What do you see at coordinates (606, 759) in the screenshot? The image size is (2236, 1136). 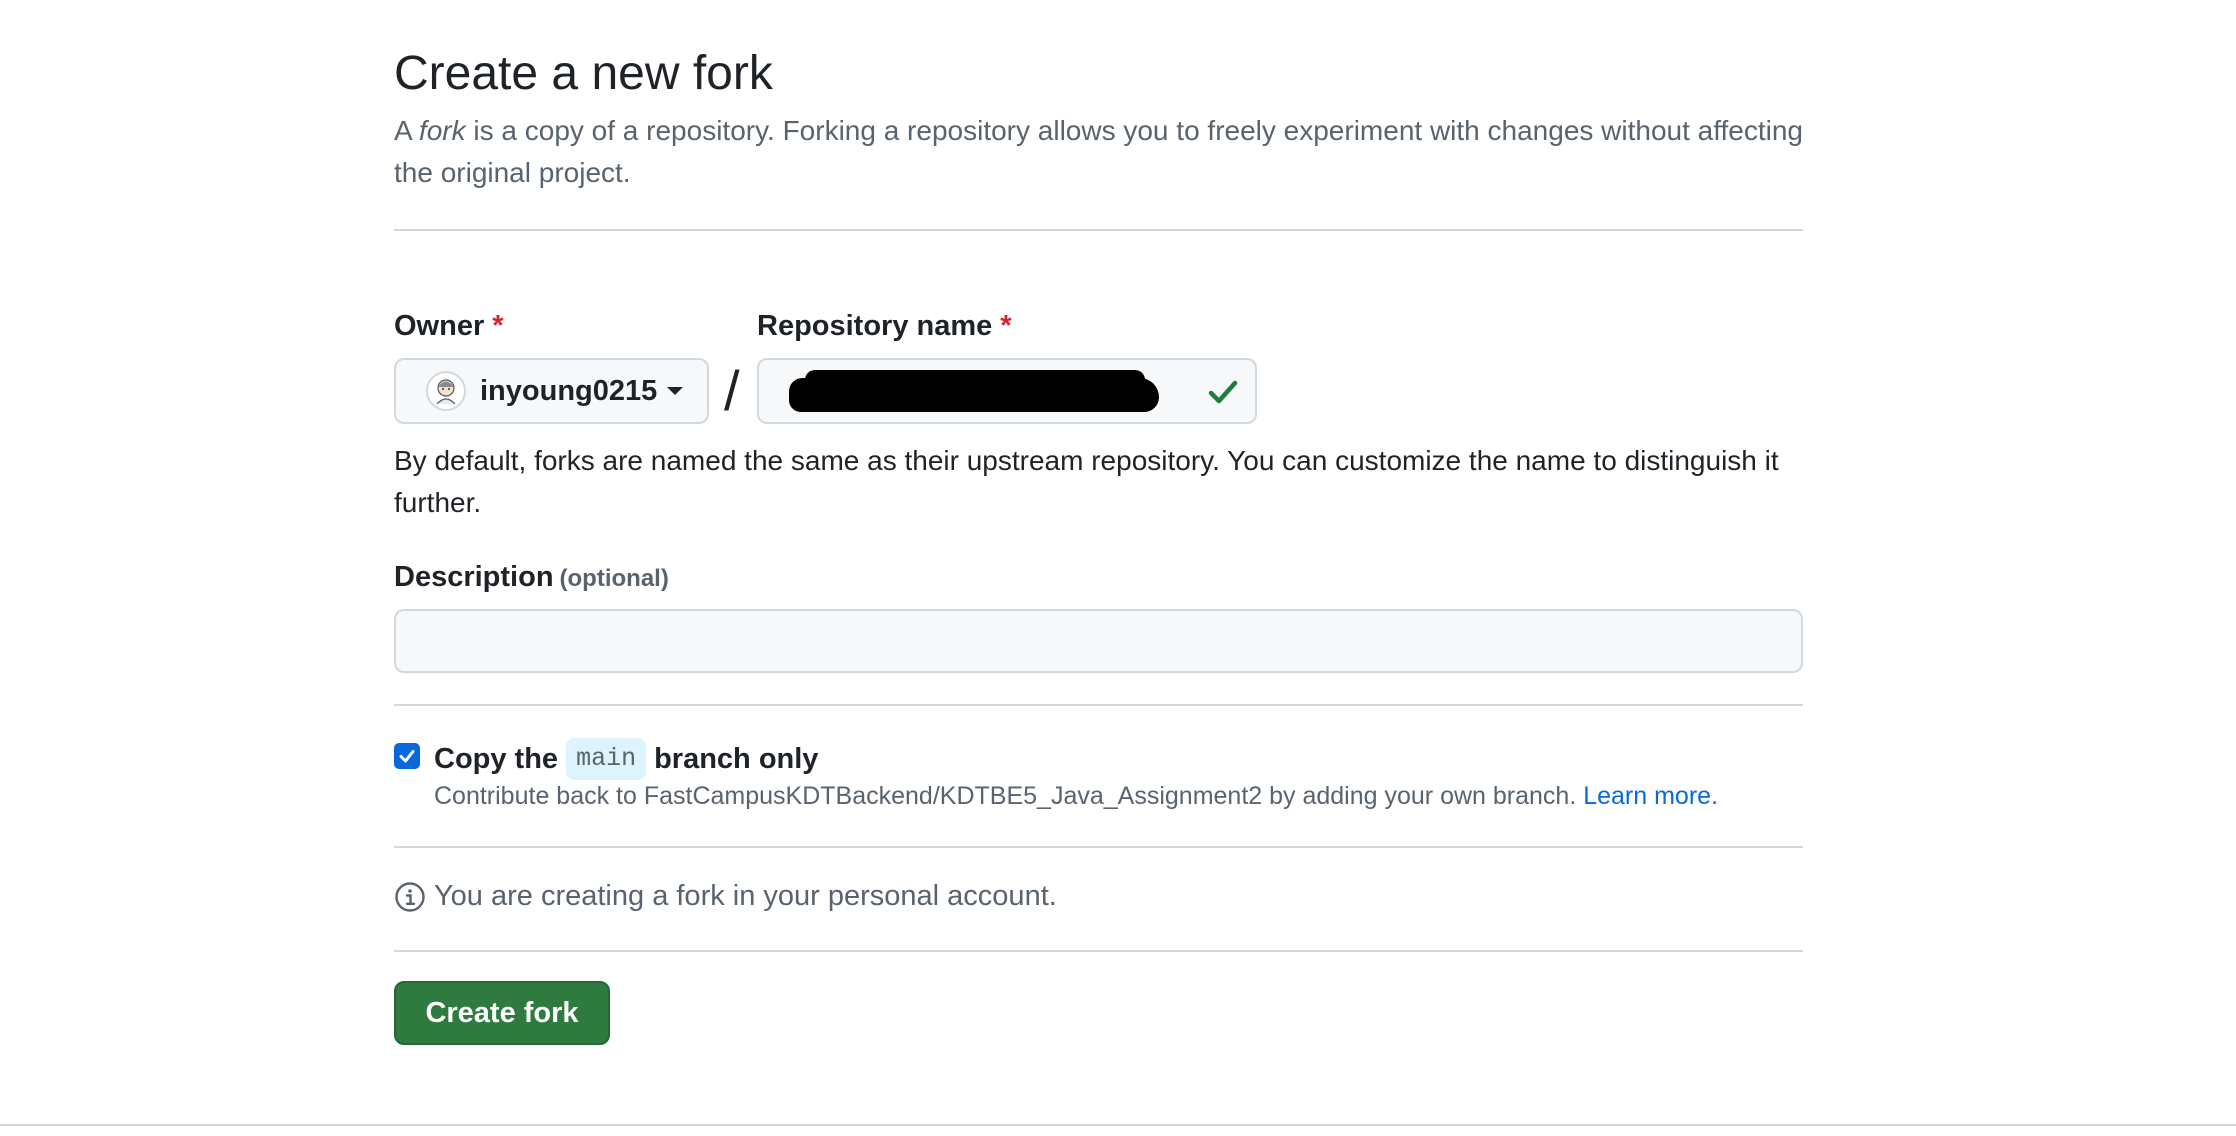 I see `branch-name-code: main` at bounding box center [606, 759].